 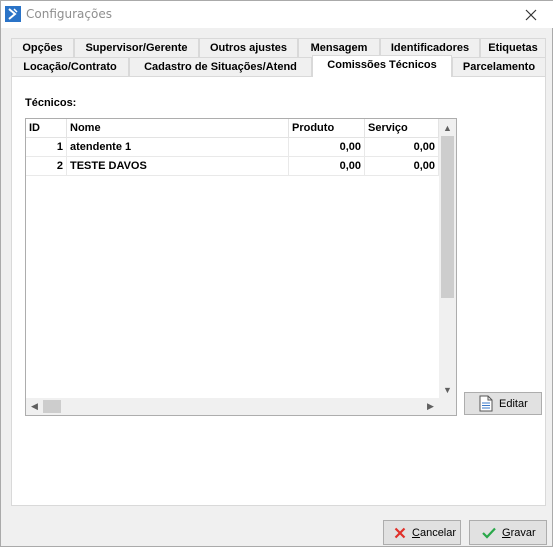 I want to click on vertical-scrollbar: ▲ ▼, so click(x=447, y=258).